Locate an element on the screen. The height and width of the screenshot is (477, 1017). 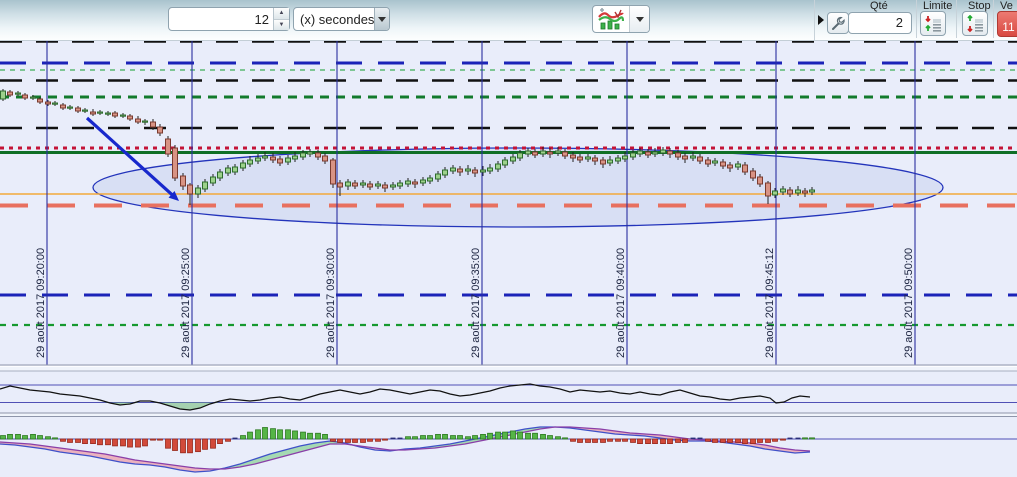
svg-text: 29 août 2017 09:30:00 is located at coordinates (331, 303).